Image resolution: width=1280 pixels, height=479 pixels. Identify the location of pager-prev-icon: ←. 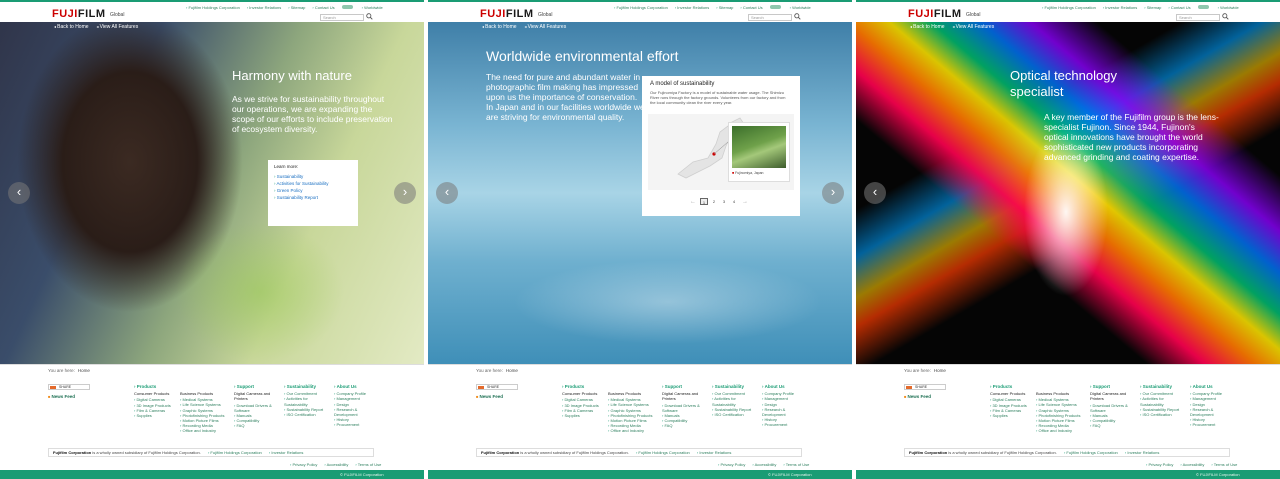
(693, 202).